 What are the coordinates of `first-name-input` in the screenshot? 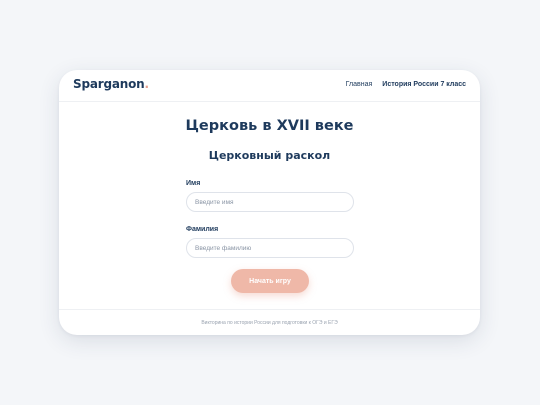 It's located at (270, 202).